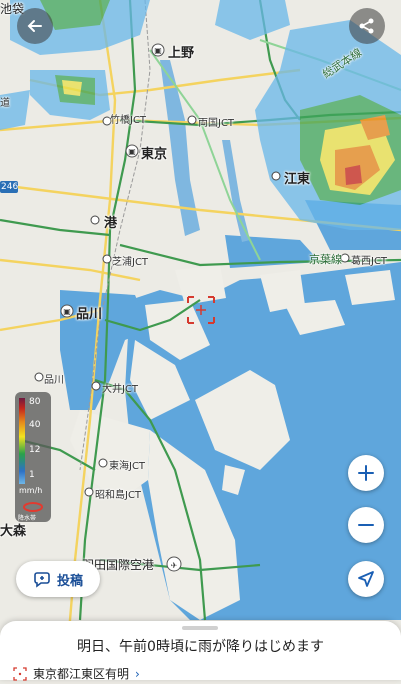 This screenshot has height=684, width=401. What do you see at coordinates (297, 179) in the screenshot?
I see `map-label-koto: 江東` at bounding box center [297, 179].